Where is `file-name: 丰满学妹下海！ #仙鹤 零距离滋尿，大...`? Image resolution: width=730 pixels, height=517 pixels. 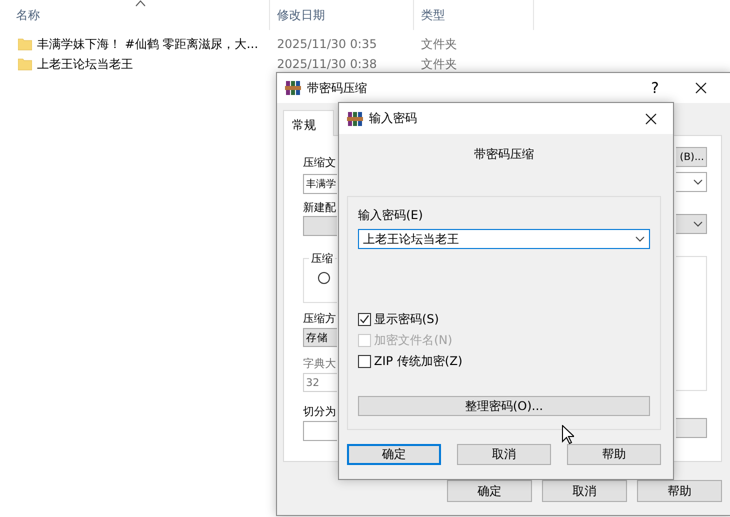 file-name: 丰满学妹下海！ #仙鹤 零距离滋尿，大... is located at coordinates (147, 44).